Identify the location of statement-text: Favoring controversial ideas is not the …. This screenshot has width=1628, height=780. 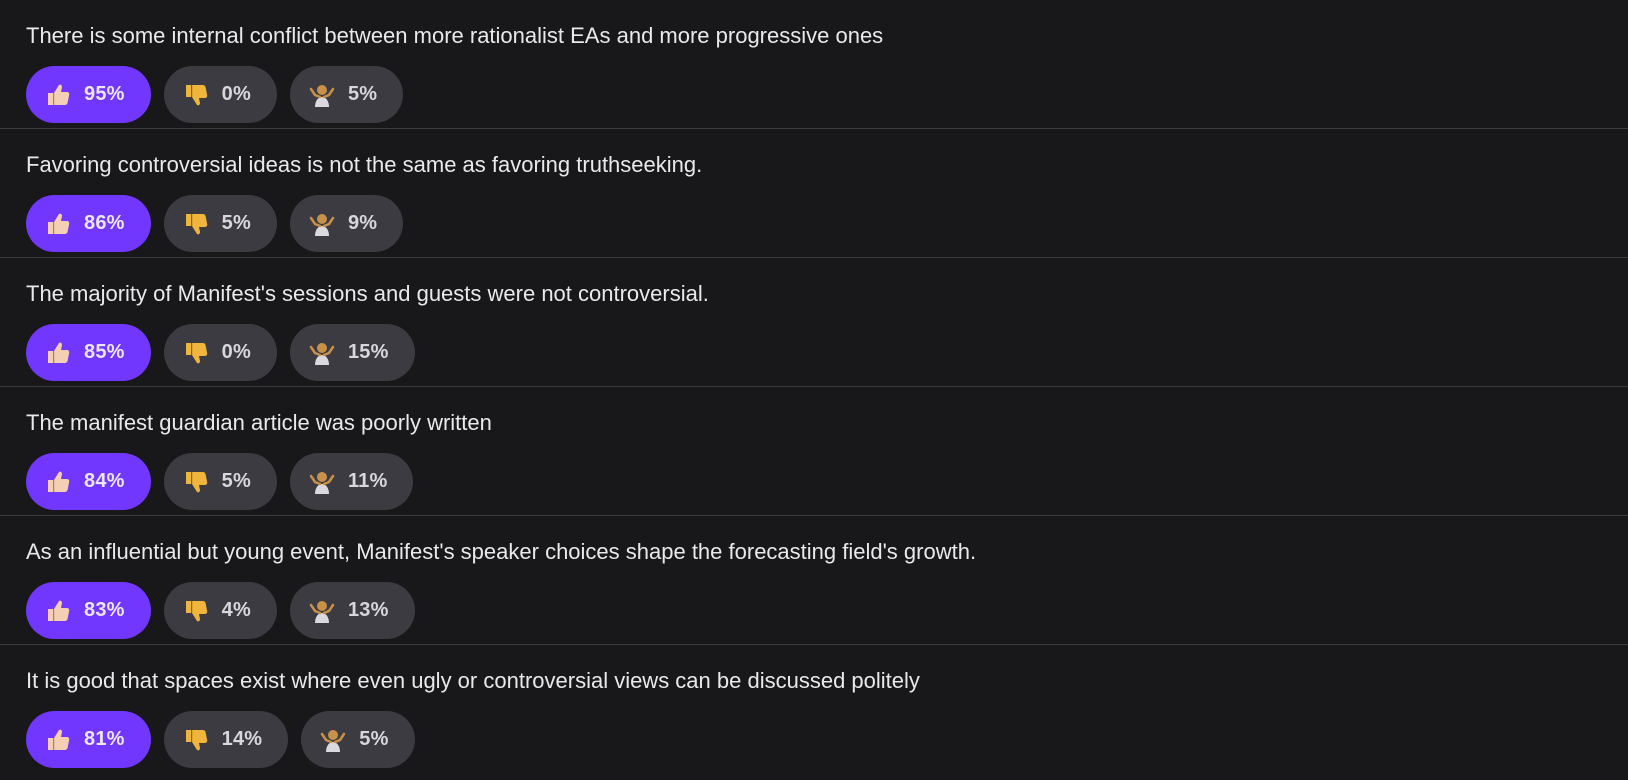
(364, 164).